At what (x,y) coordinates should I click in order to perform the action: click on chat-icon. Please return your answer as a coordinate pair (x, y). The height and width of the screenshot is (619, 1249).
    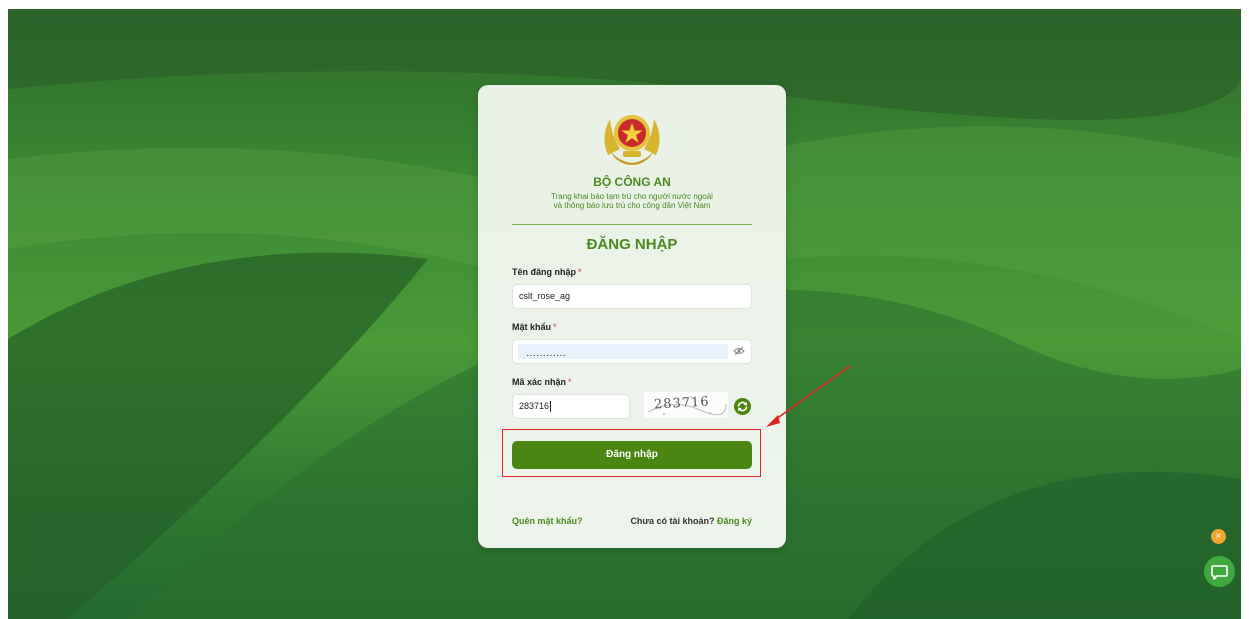
    Looking at the image, I should click on (1219, 572).